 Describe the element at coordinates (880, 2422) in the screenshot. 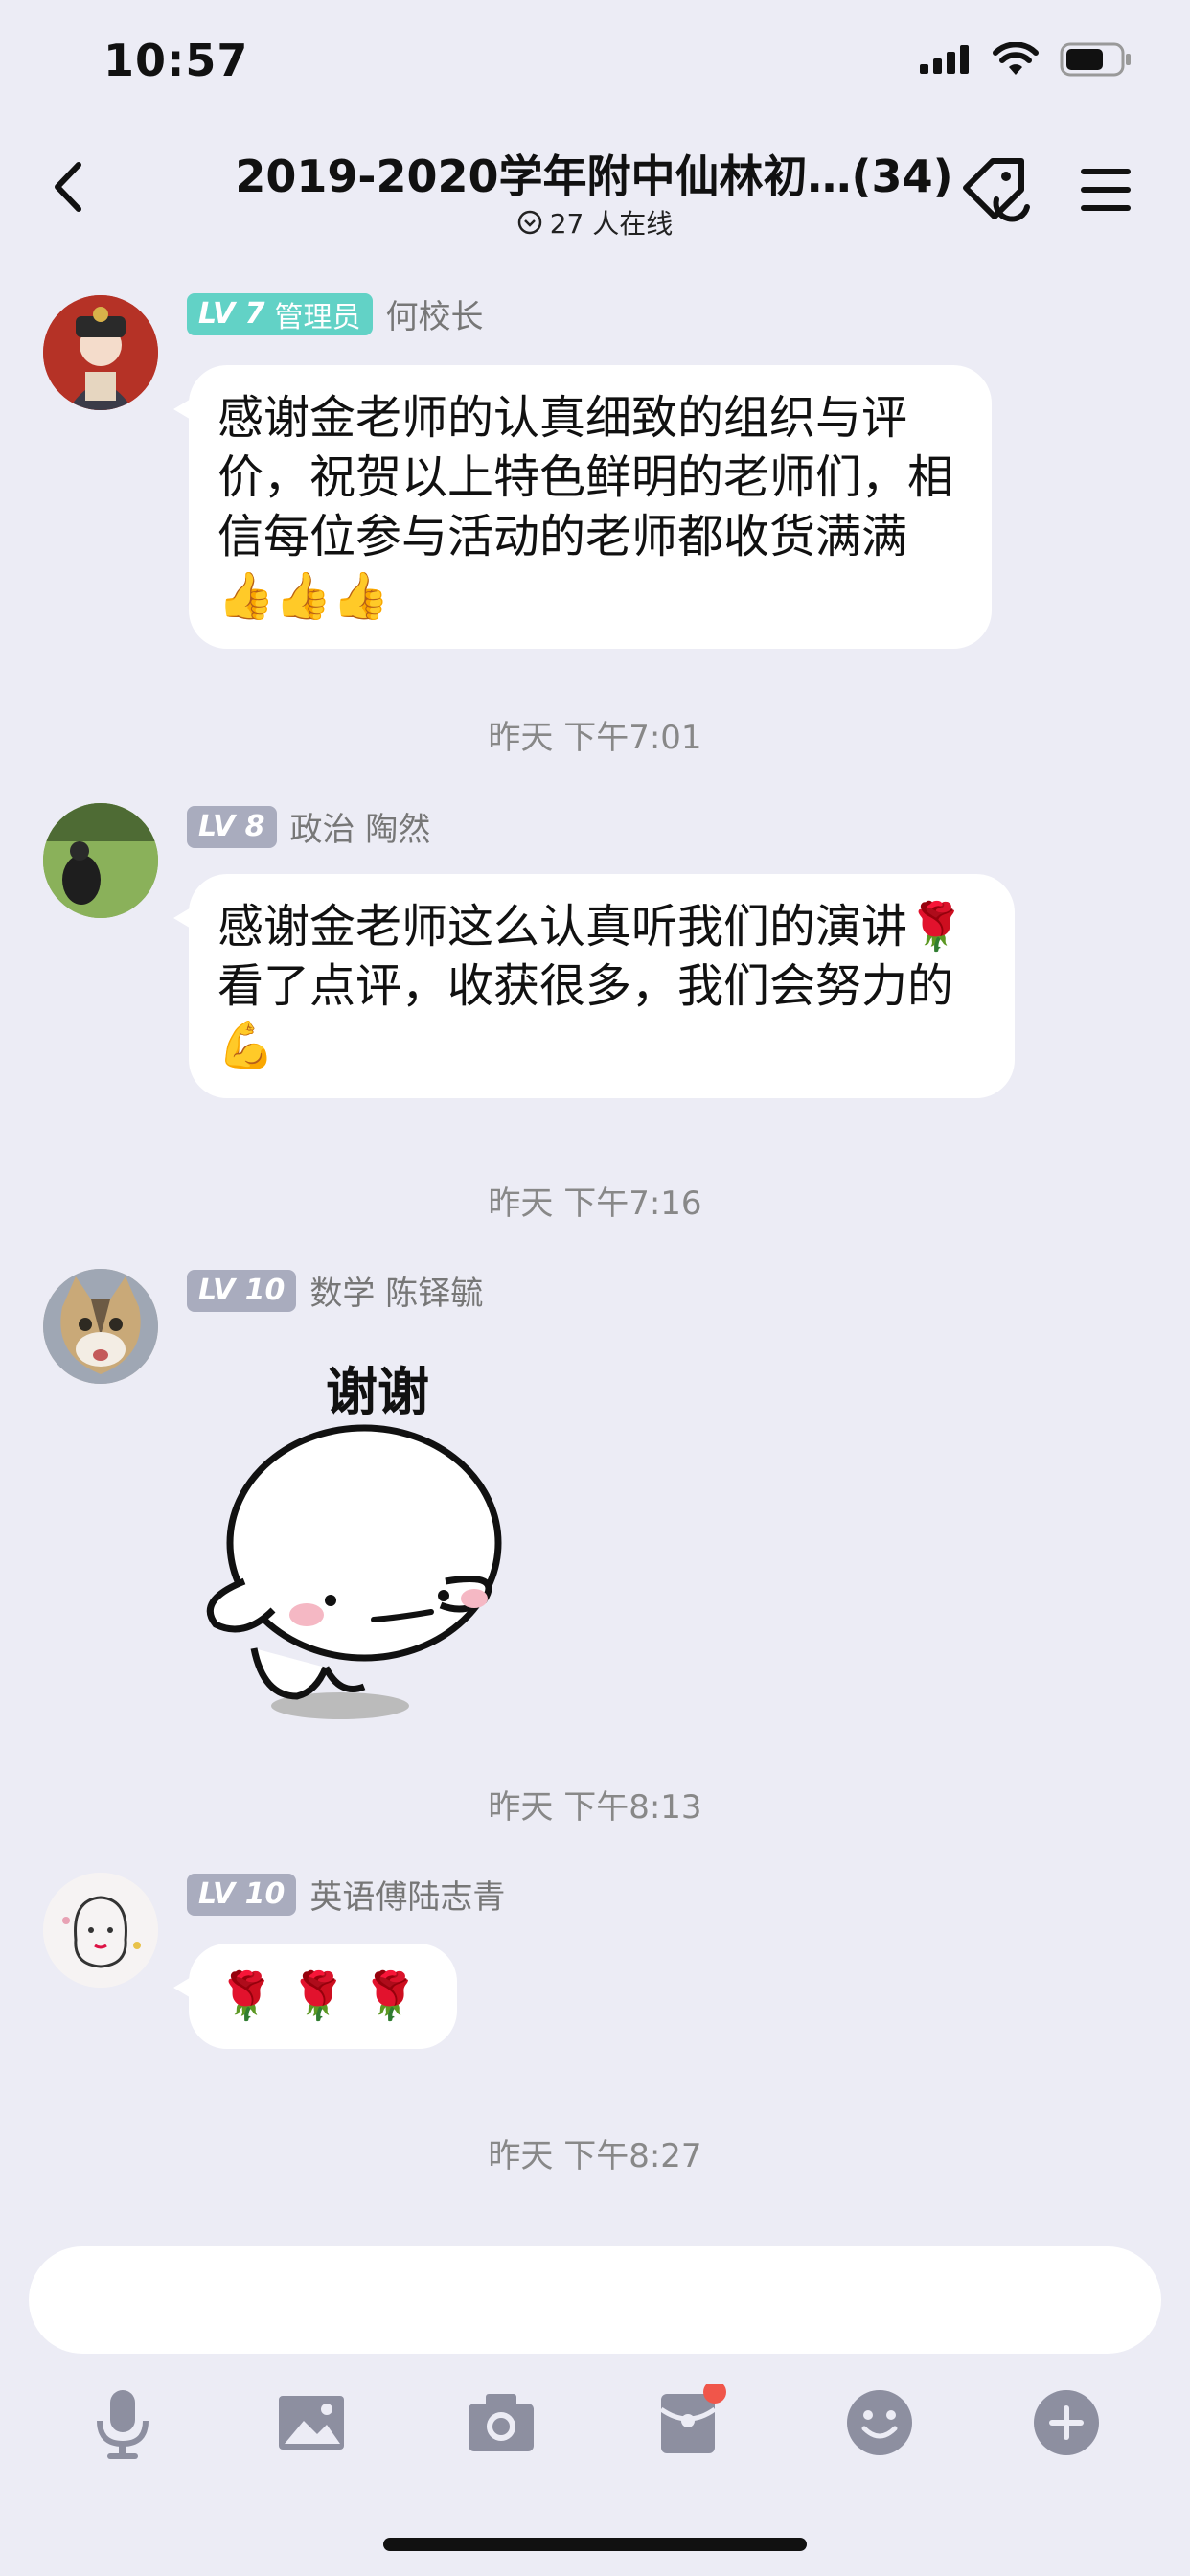

I see `emoji-icon` at that location.